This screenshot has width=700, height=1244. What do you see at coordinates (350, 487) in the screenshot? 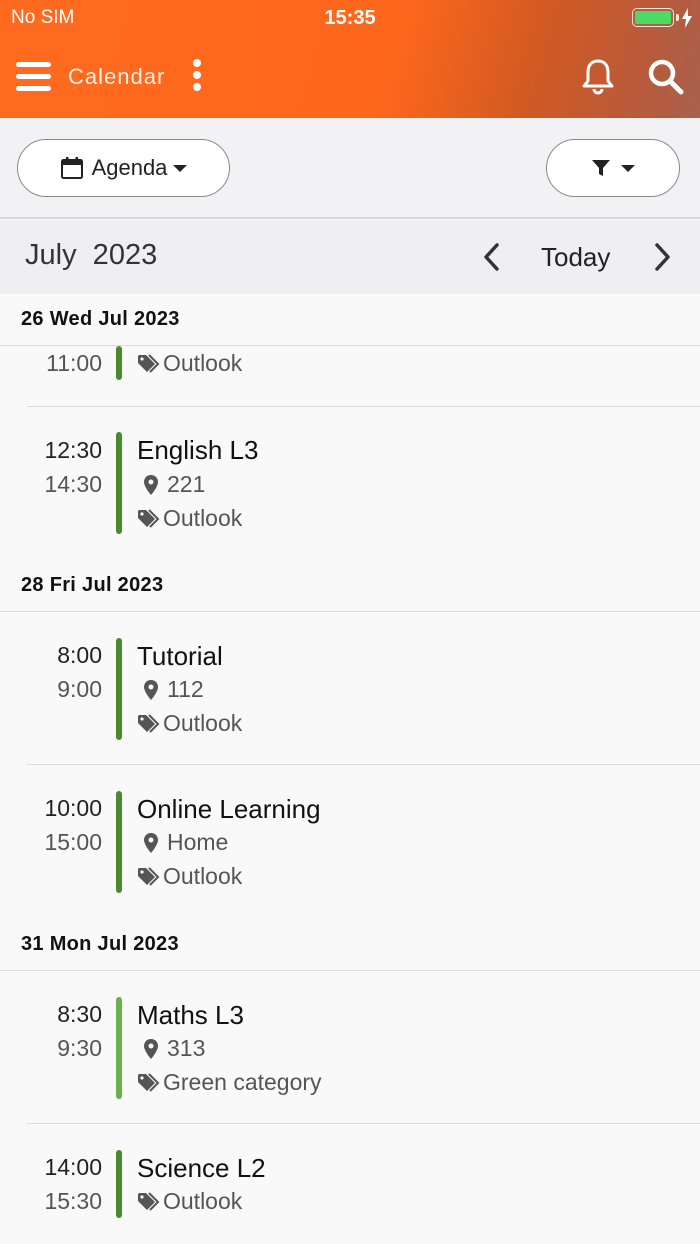
I see `event-item: 12:30 14:30 English L3 221 Outlook` at bounding box center [350, 487].